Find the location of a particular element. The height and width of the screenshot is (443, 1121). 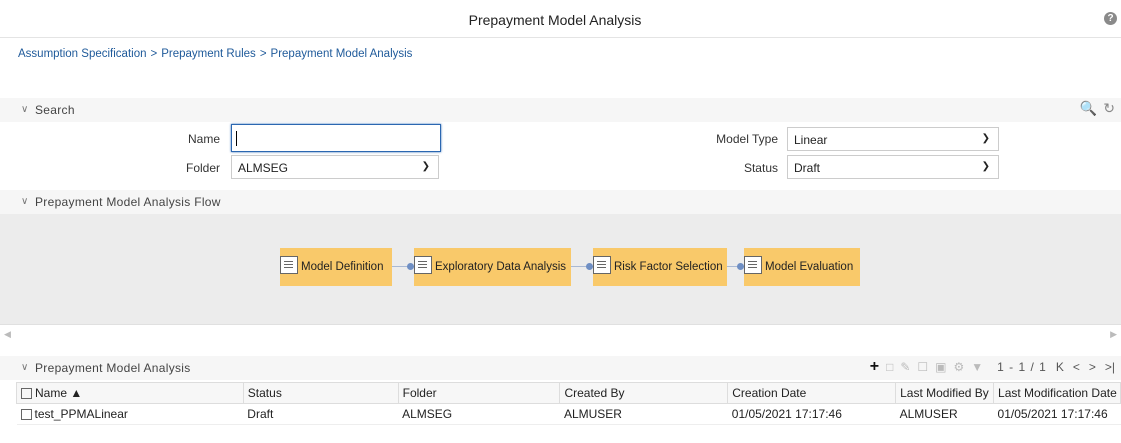

flow-step-label: Exploratory Data Analysis is located at coordinates (501, 267).